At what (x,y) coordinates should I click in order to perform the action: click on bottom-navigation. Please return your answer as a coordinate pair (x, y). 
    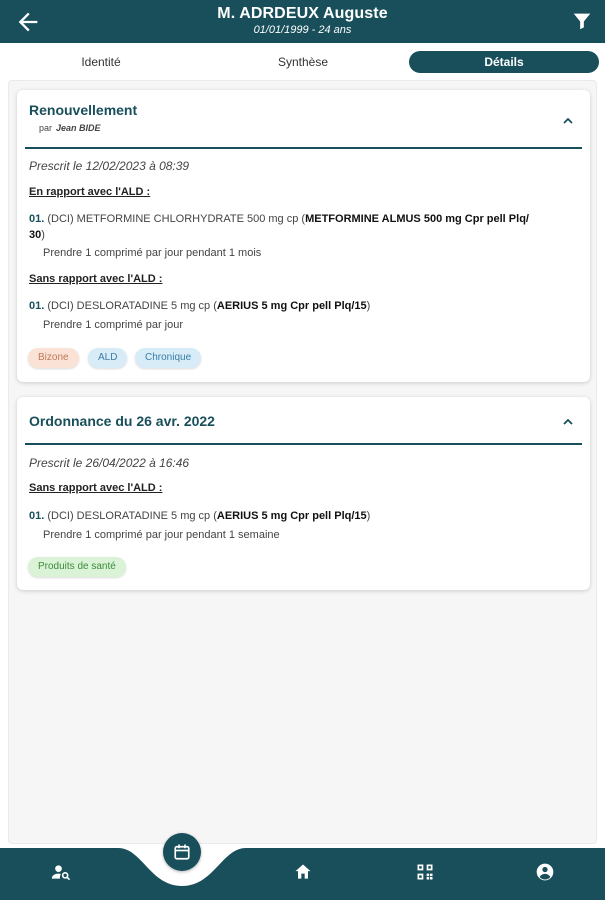
    Looking at the image, I should click on (302, 874).